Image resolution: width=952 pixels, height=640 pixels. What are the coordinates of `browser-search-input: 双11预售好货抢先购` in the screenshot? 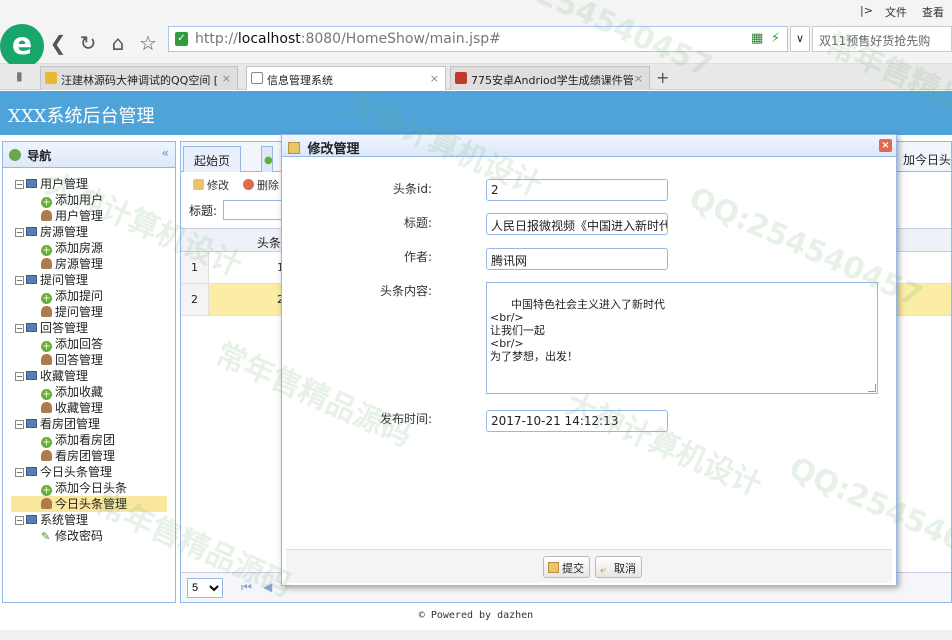 It's located at (882, 39).